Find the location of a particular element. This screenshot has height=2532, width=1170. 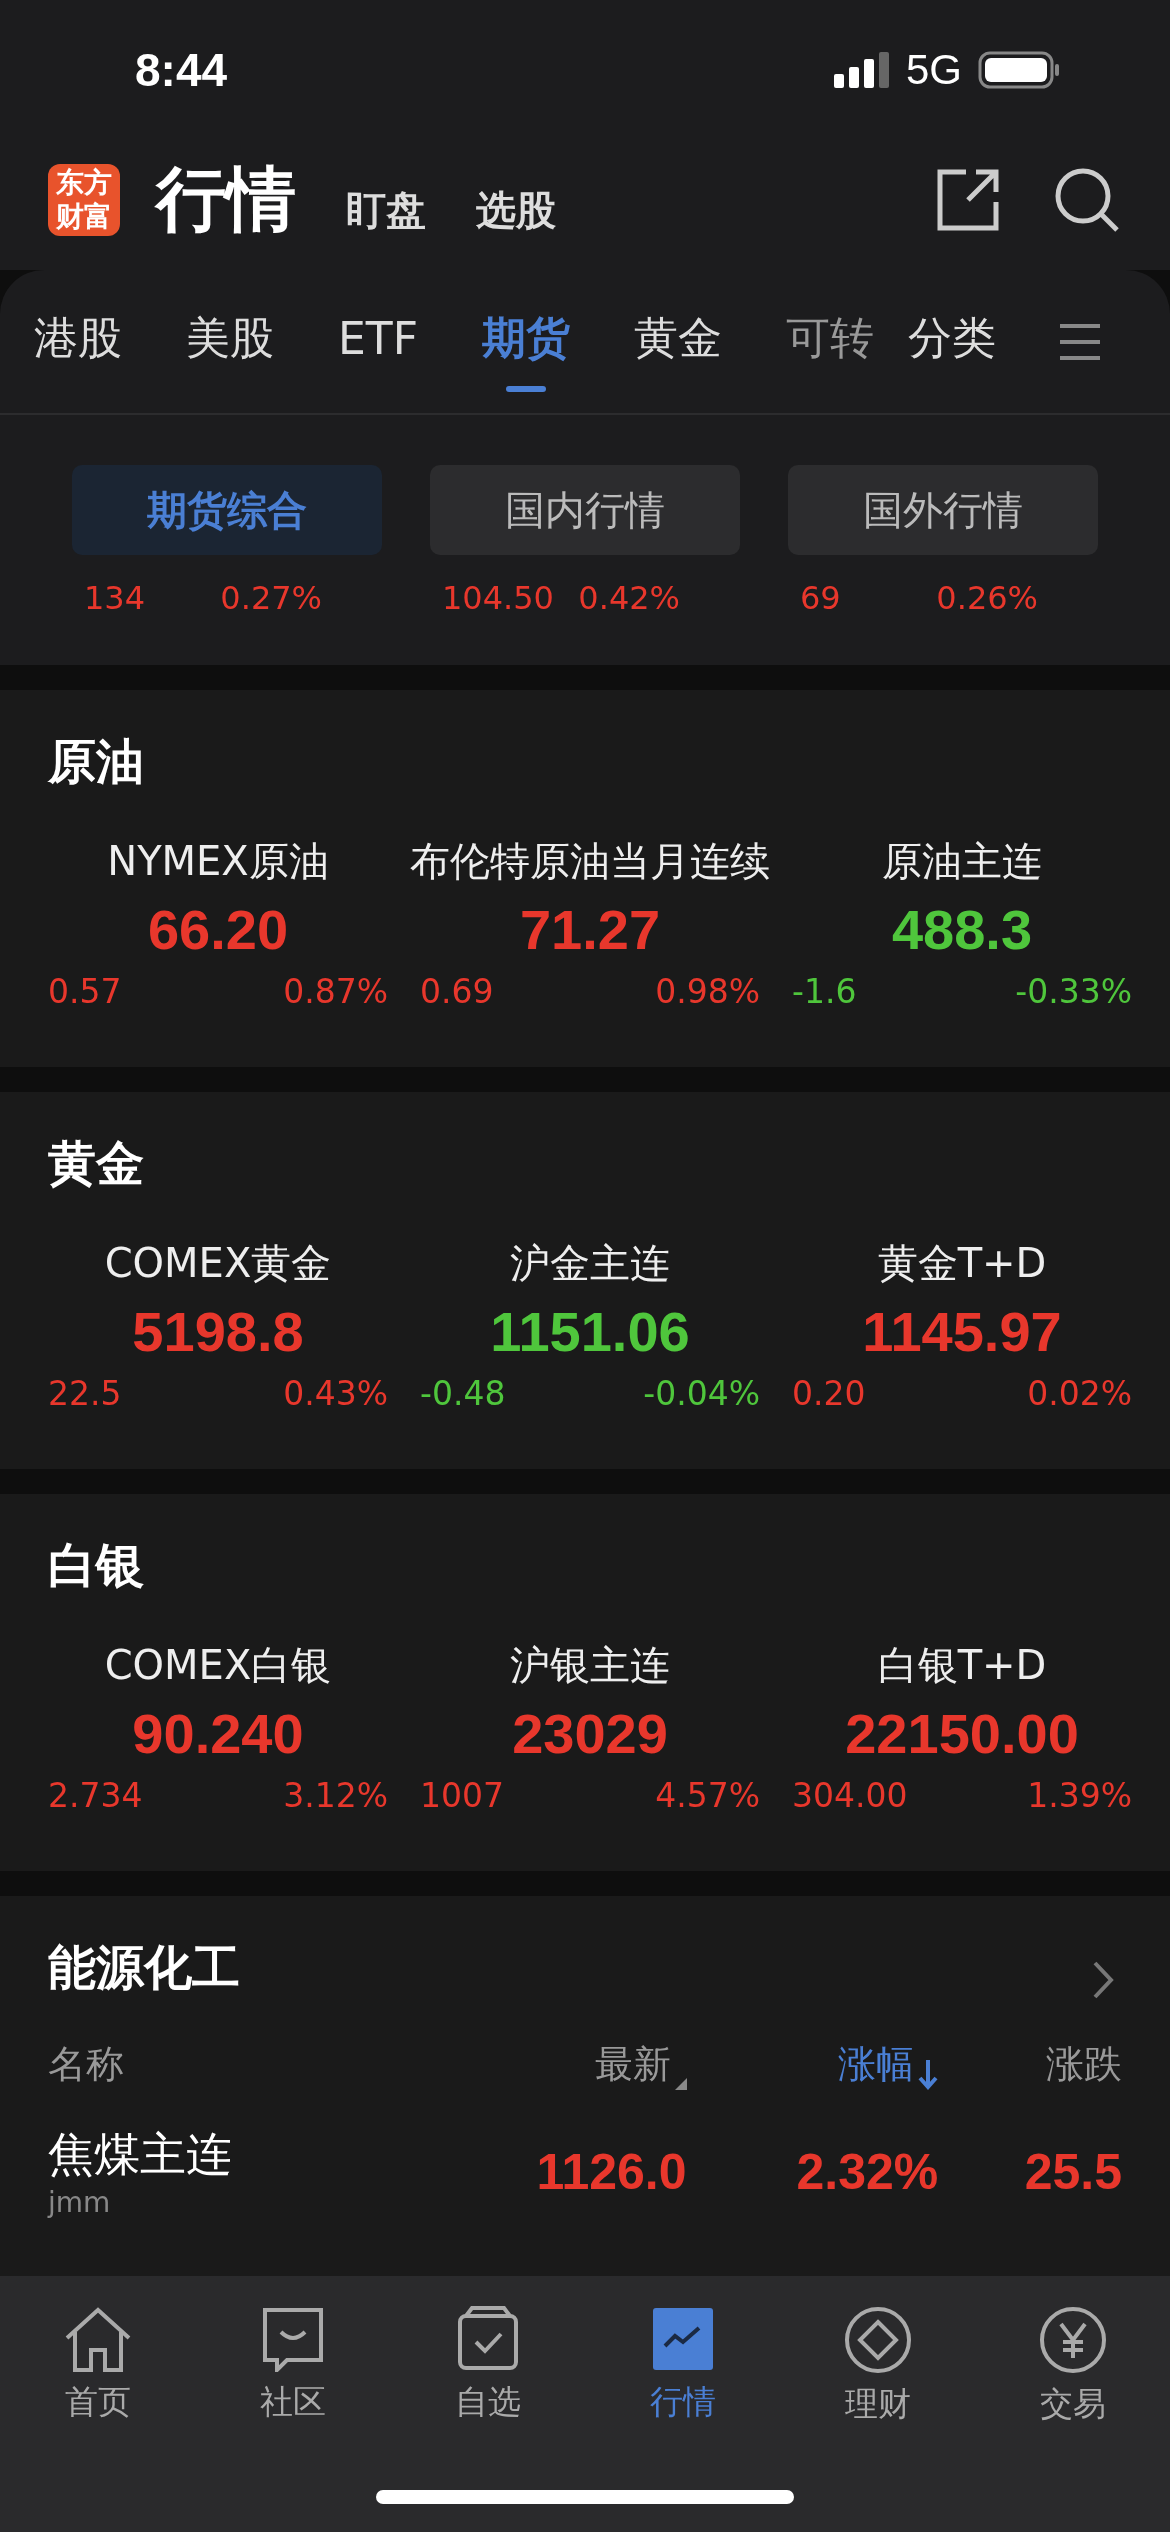

market-button: 国外行情 is located at coordinates (943, 510).